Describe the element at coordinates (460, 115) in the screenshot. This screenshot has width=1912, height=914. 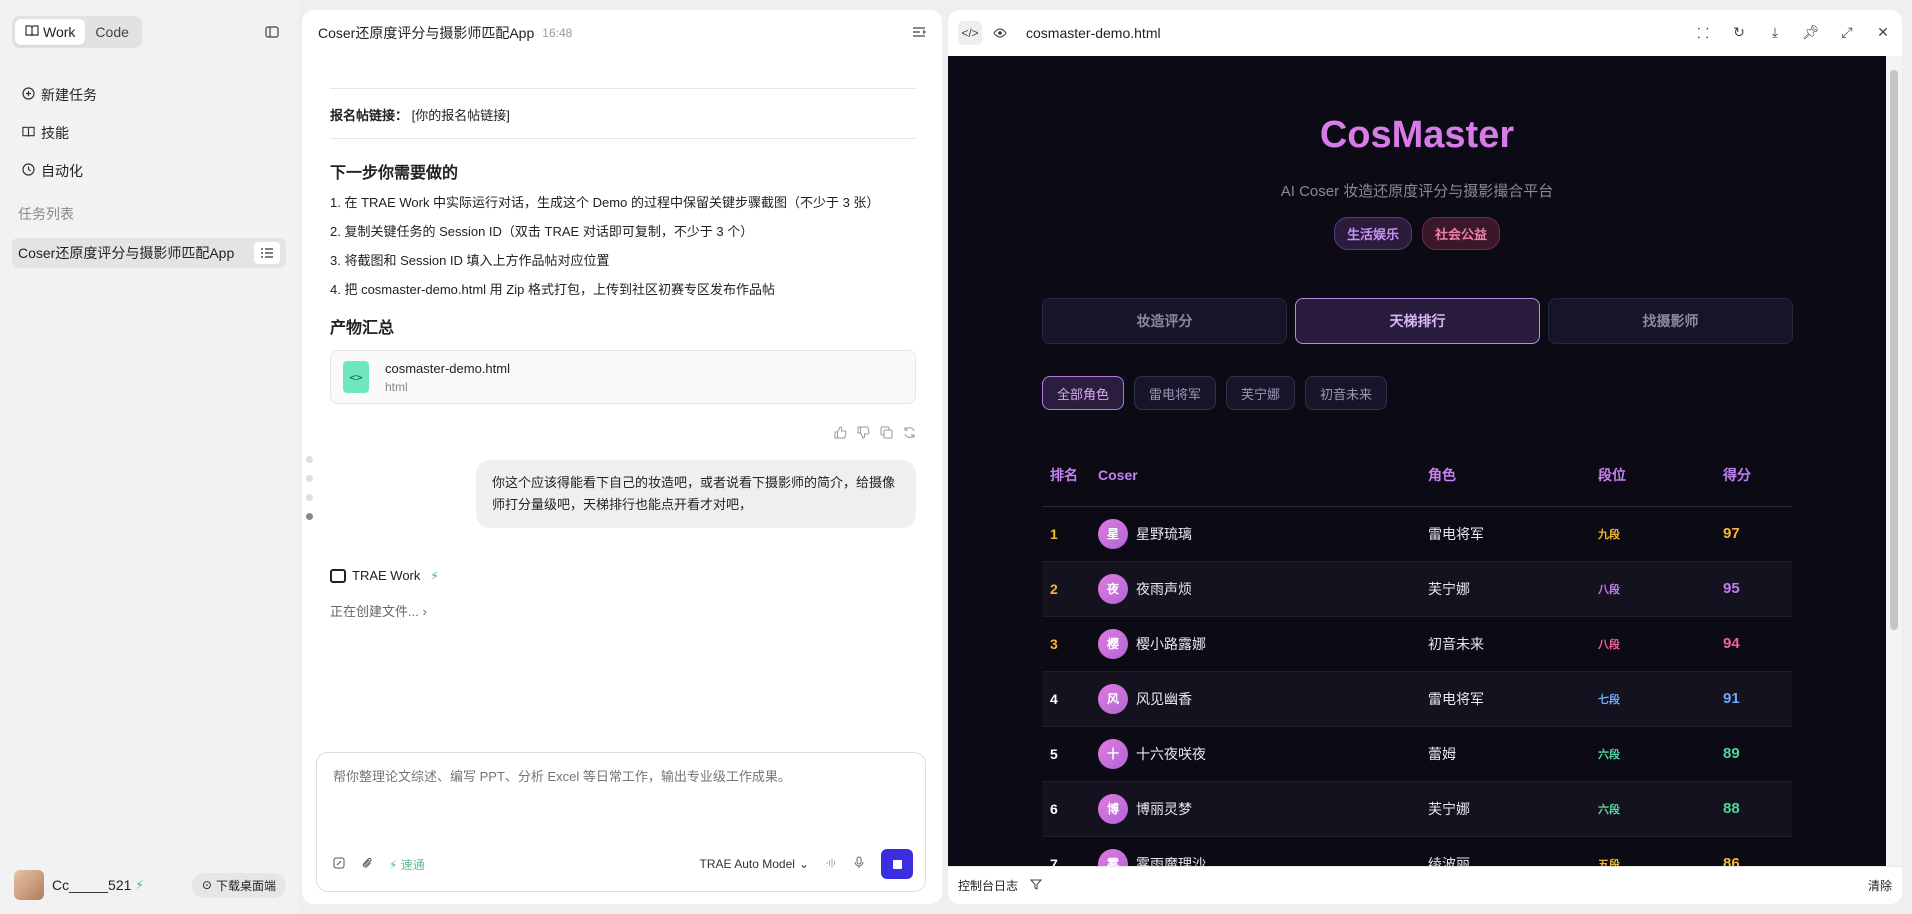
I see `registration-value: [你的报名帖链接]` at that location.